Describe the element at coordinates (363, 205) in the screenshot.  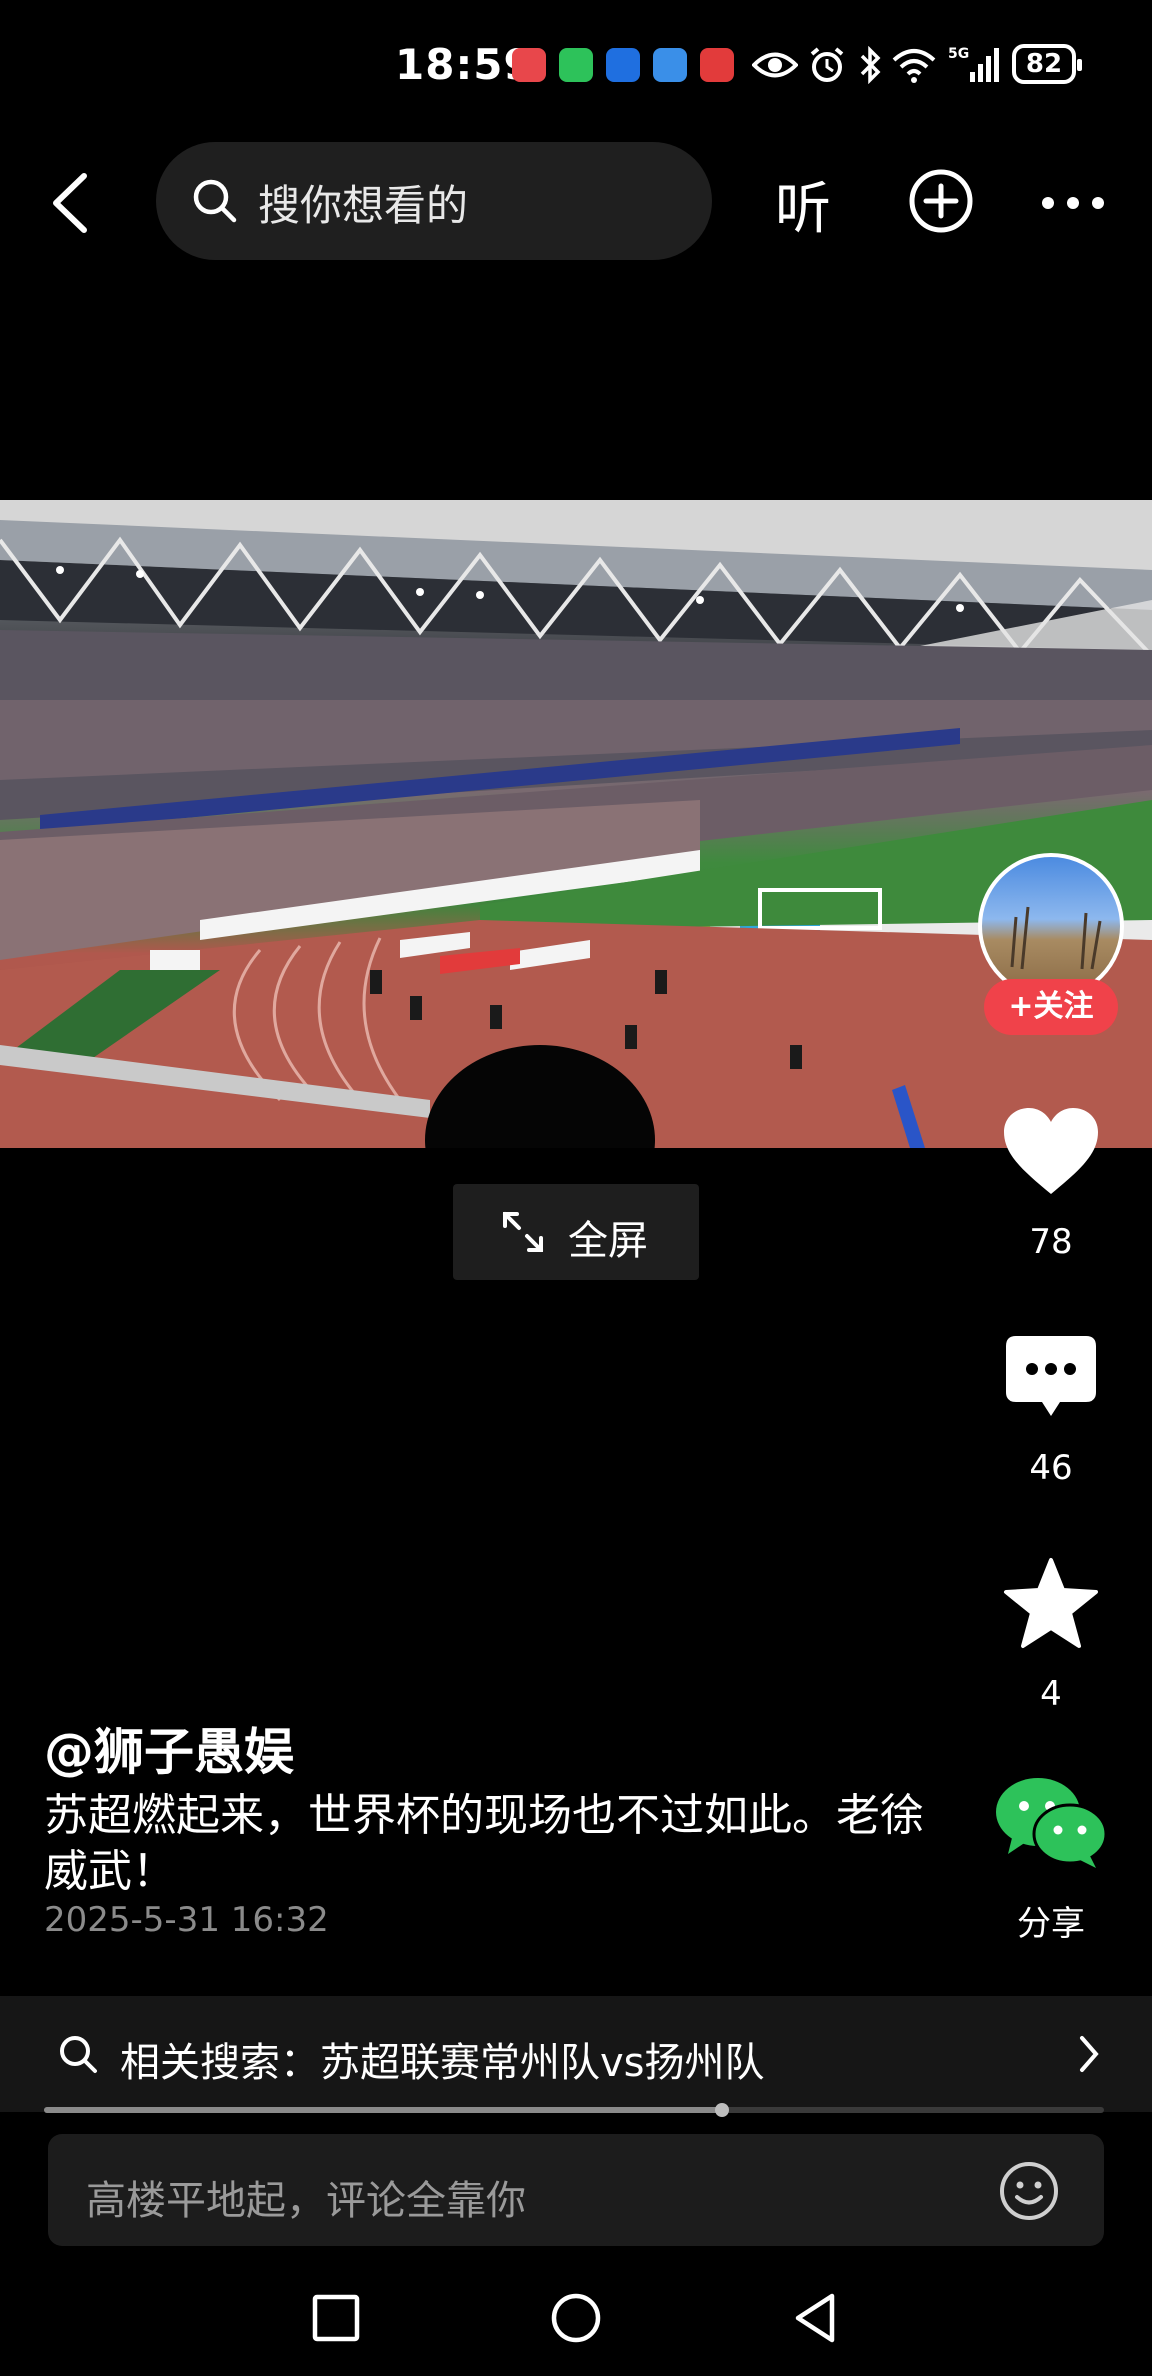
I see `search-placeholder: 搜你想看的` at that location.